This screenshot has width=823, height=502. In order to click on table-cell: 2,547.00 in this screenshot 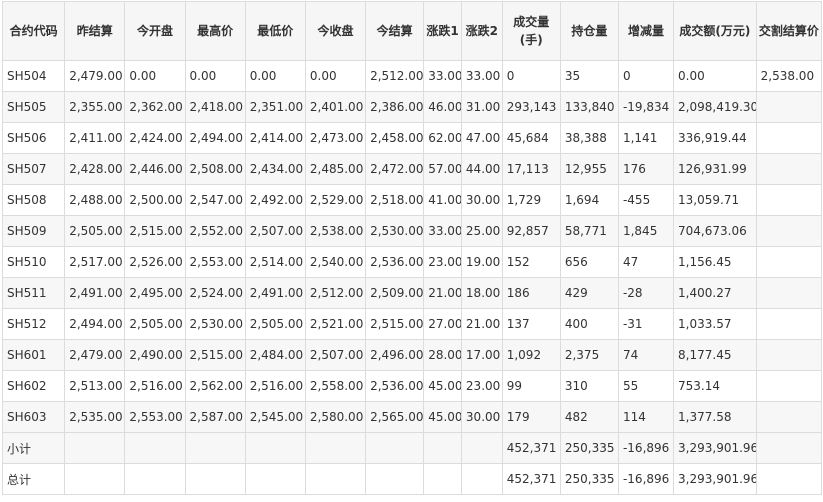, I will do `click(215, 200)`.